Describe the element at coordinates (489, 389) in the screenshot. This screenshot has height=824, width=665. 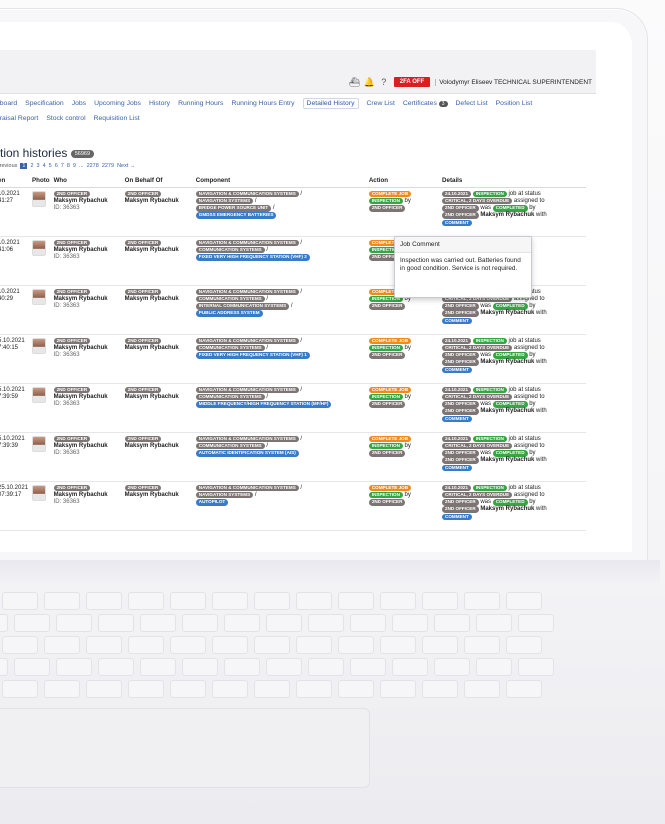
I see `details-type-badge: INSPECTION` at that location.